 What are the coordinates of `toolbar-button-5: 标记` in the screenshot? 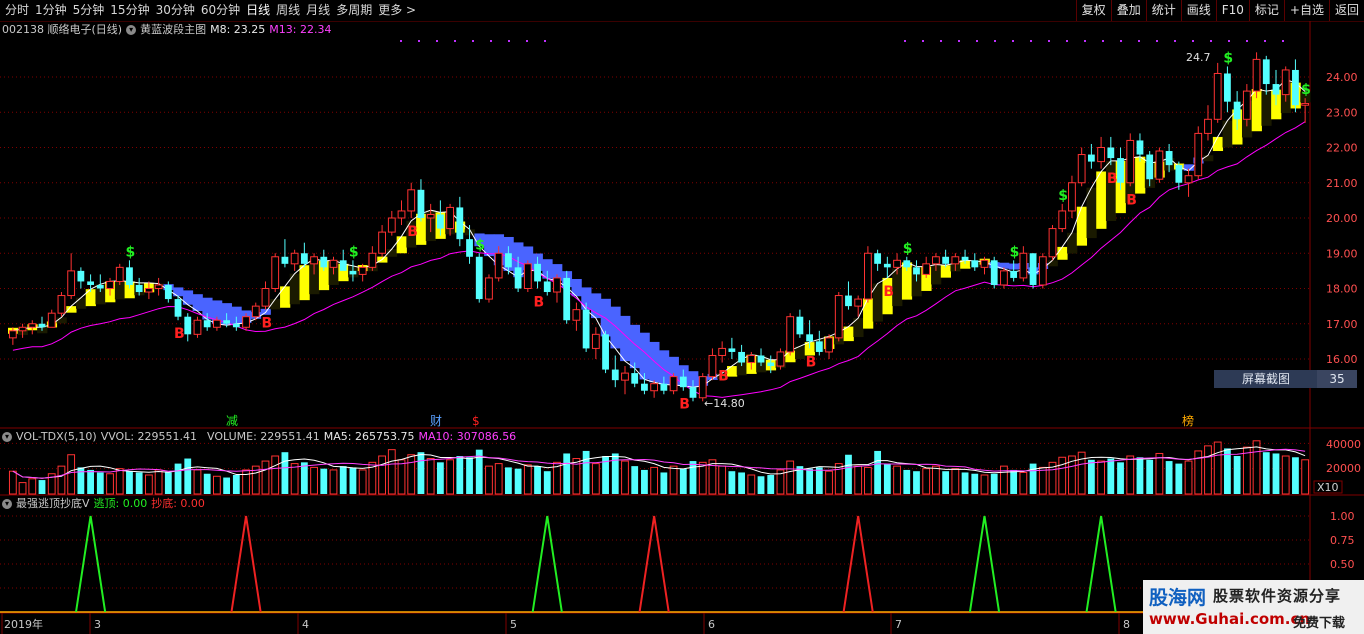 It's located at (1266, 10).